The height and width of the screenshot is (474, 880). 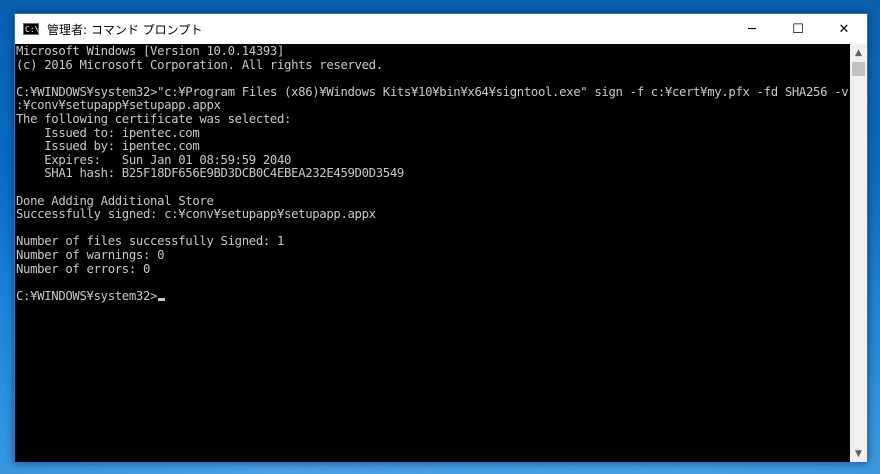 What do you see at coordinates (752, 29) in the screenshot?
I see `minimize-button: ─` at bounding box center [752, 29].